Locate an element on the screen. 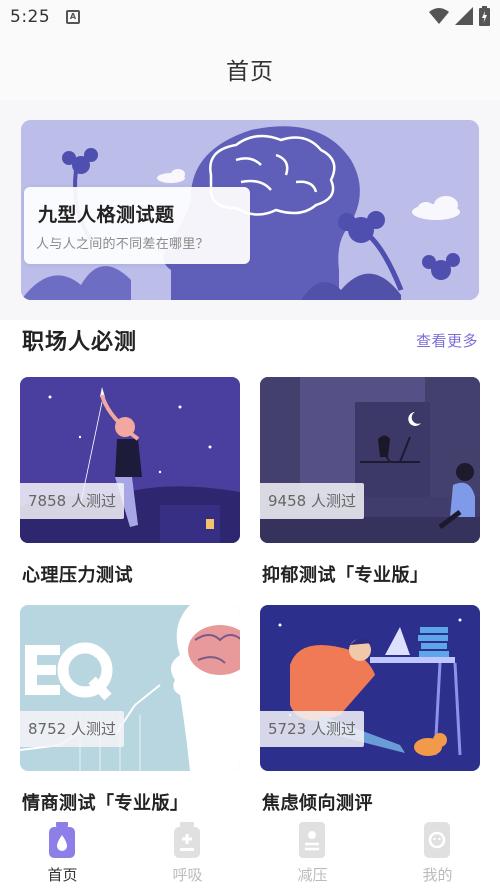 This screenshot has height=888, width=500. see-more-link: 查看更多 is located at coordinates (447, 340).